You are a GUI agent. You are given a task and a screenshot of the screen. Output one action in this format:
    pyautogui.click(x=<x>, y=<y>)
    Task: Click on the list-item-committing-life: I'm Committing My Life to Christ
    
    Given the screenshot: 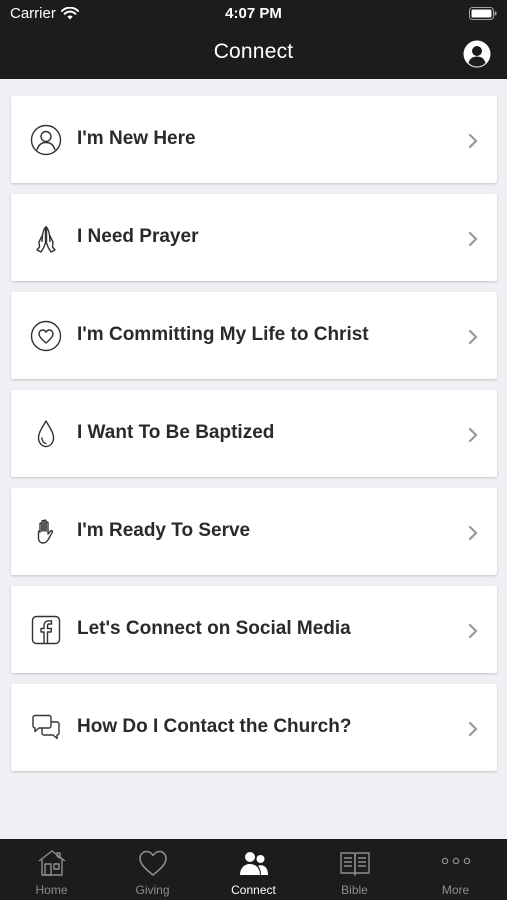 What is the action you would take?
    pyautogui.click(x=254, y=335)
    